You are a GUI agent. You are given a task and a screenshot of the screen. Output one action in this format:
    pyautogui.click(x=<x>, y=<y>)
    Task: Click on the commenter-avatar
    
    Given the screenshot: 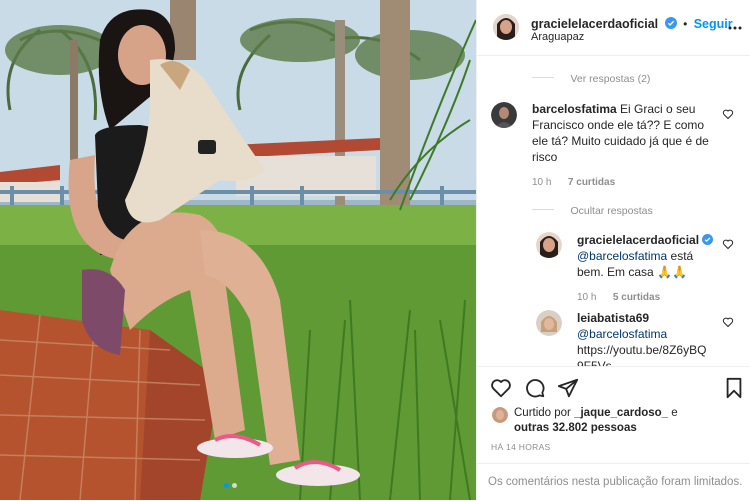 What is the action you would take?
    pyautogui.click(x=504, y=115)
    